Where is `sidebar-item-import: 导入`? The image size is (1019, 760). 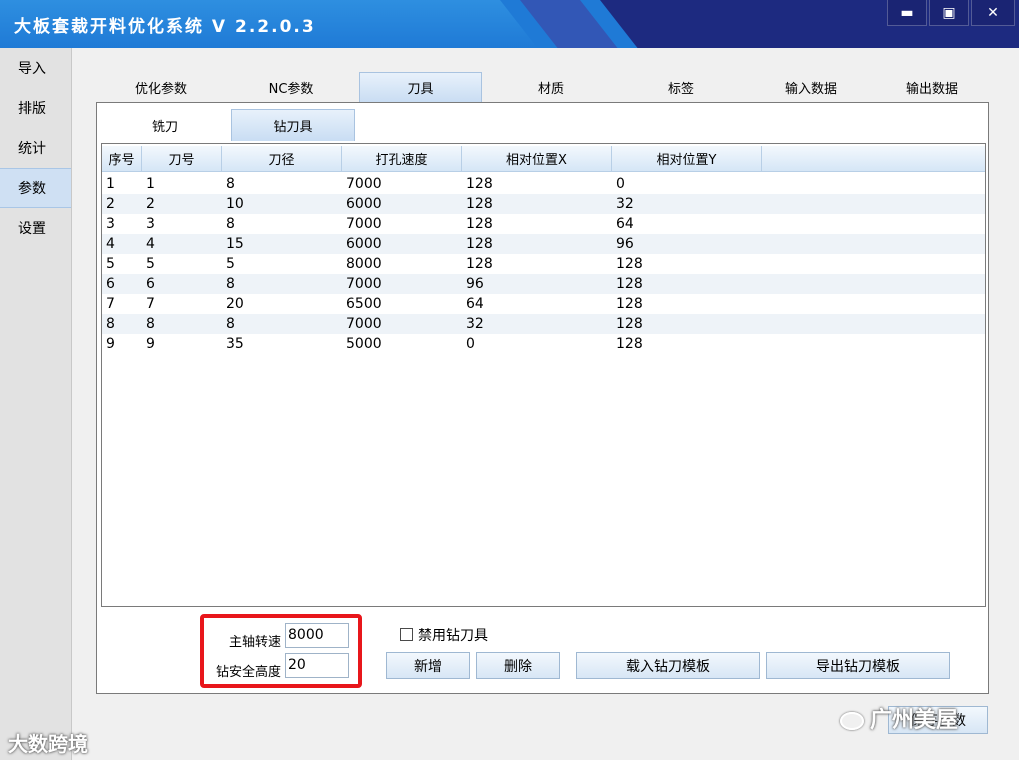 sidebar-item-import: 导入 is located at coordinates (35, 68).